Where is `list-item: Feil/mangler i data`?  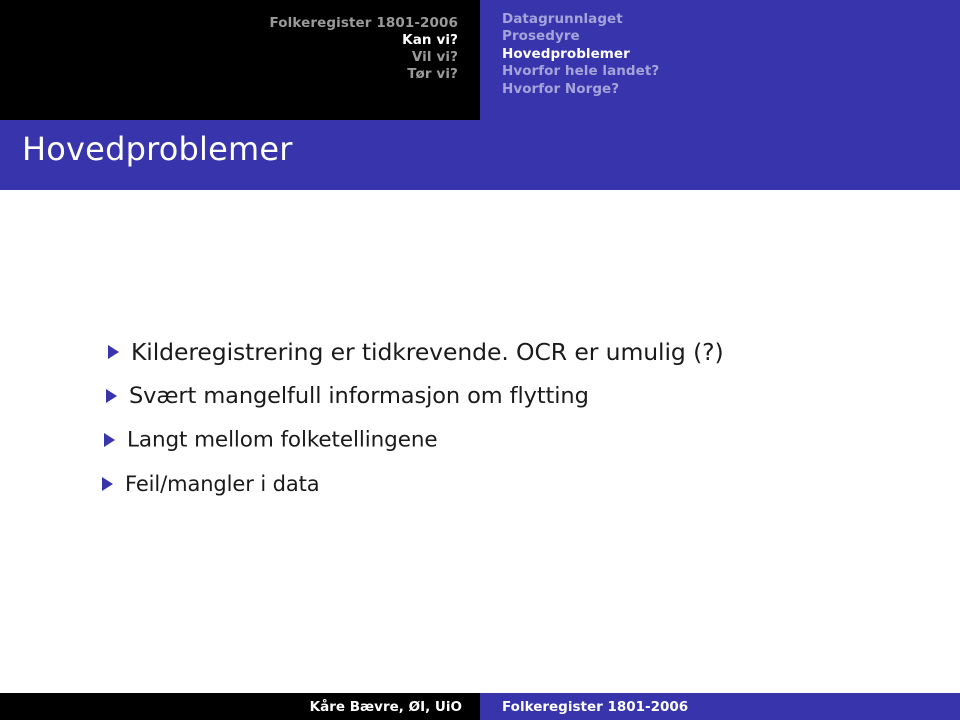 list-item: Feil/mangler i data is located at coordinates (480, 484).